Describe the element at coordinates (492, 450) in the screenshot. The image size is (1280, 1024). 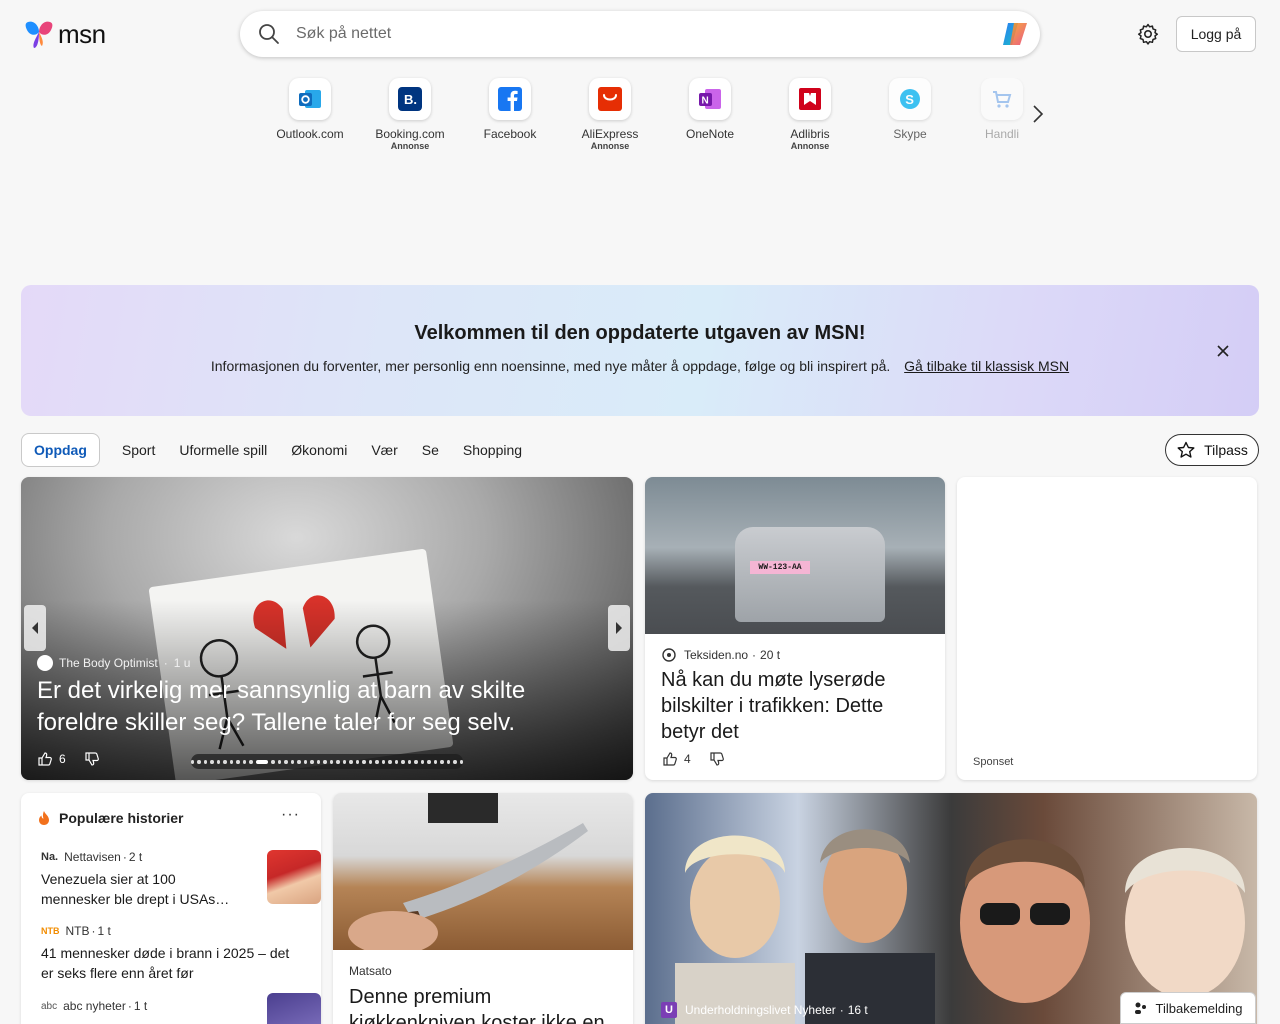
I see `tab-shopping: Shopping` at that location.